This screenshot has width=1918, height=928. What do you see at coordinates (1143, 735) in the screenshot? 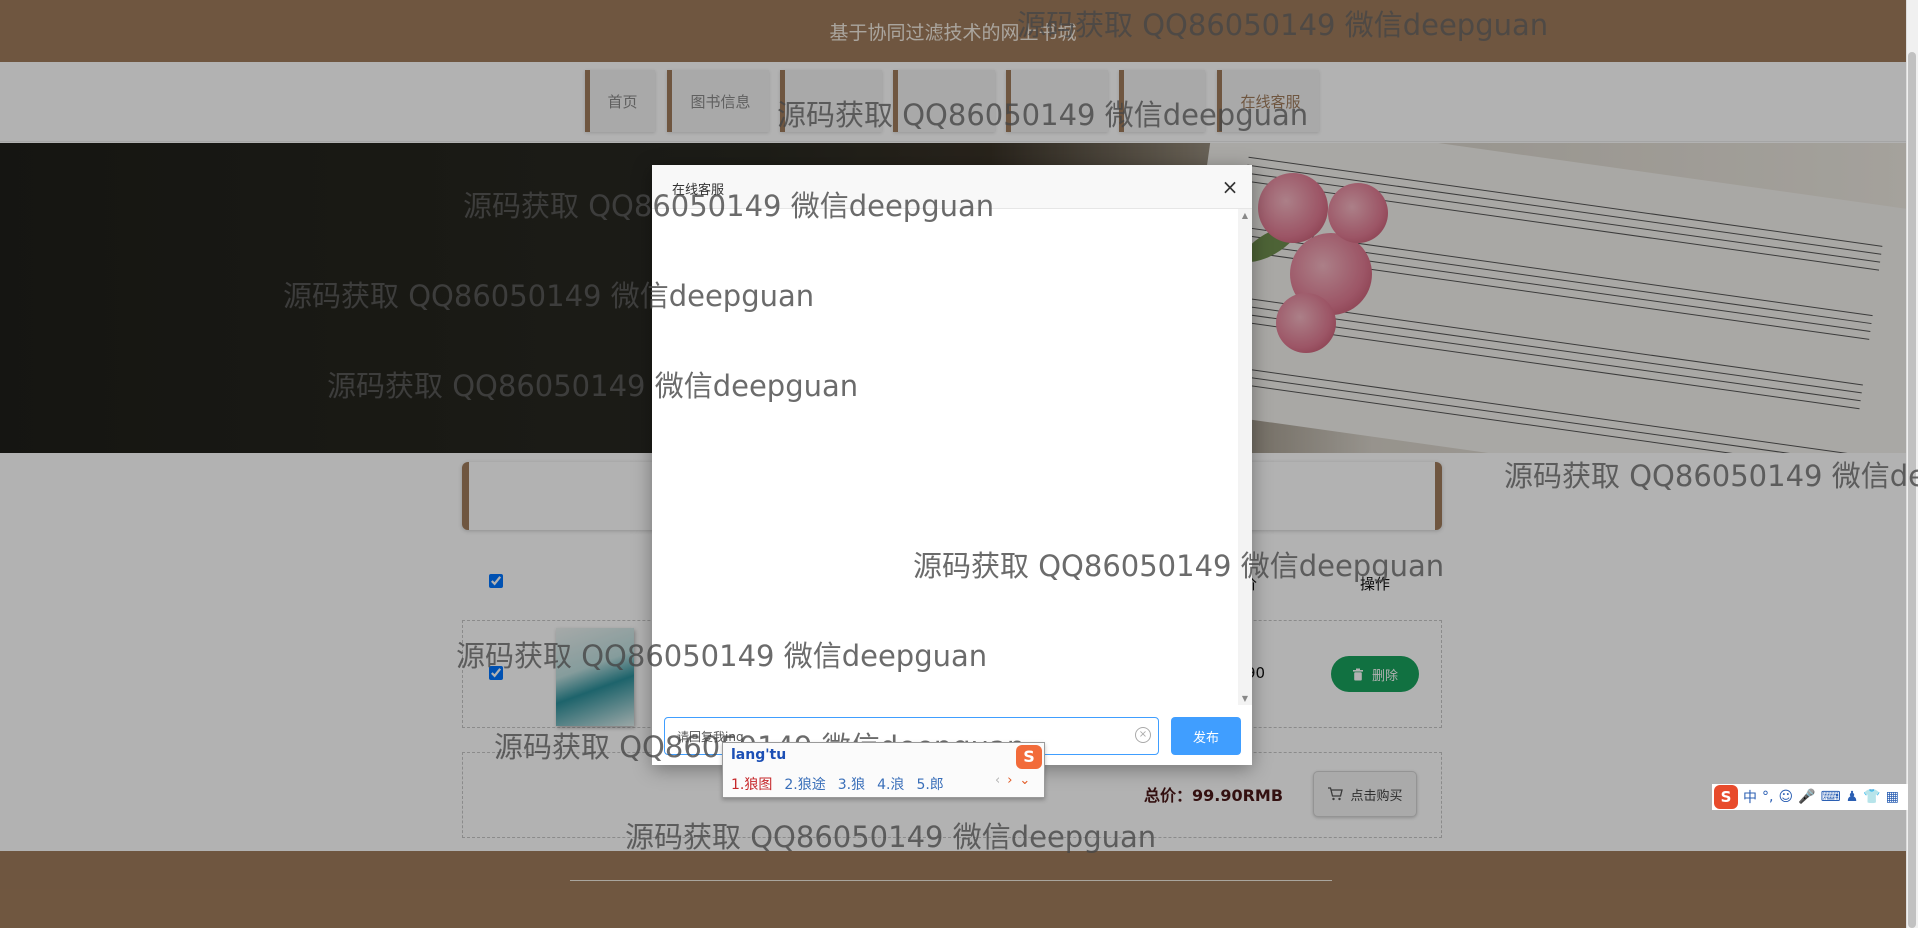
I see `clear-icon: ×` at bounding box center [1143, 735].